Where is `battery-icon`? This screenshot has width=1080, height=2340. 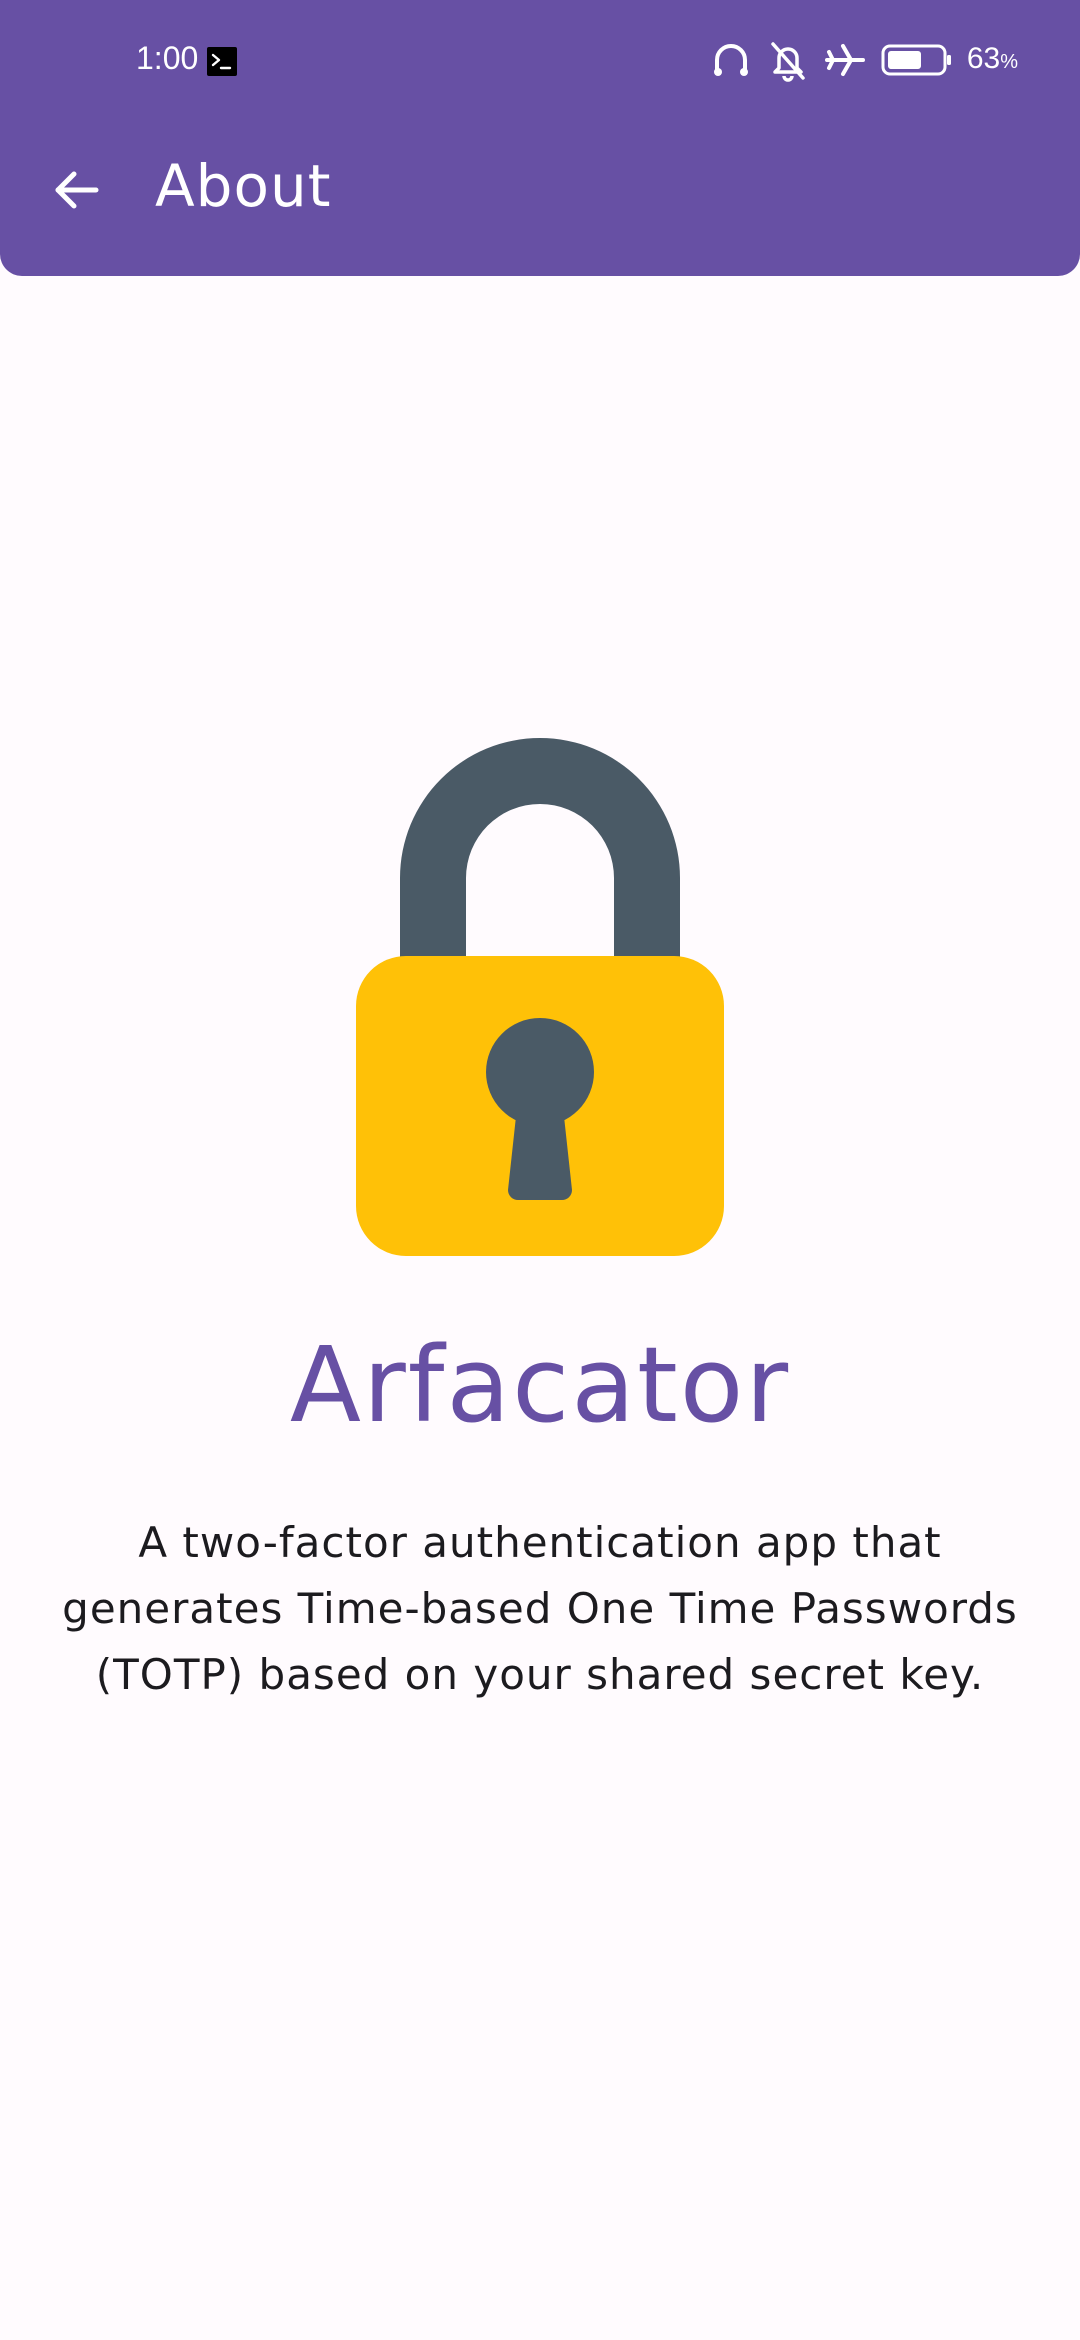
battery-icon is located at coordinates (916, 60).